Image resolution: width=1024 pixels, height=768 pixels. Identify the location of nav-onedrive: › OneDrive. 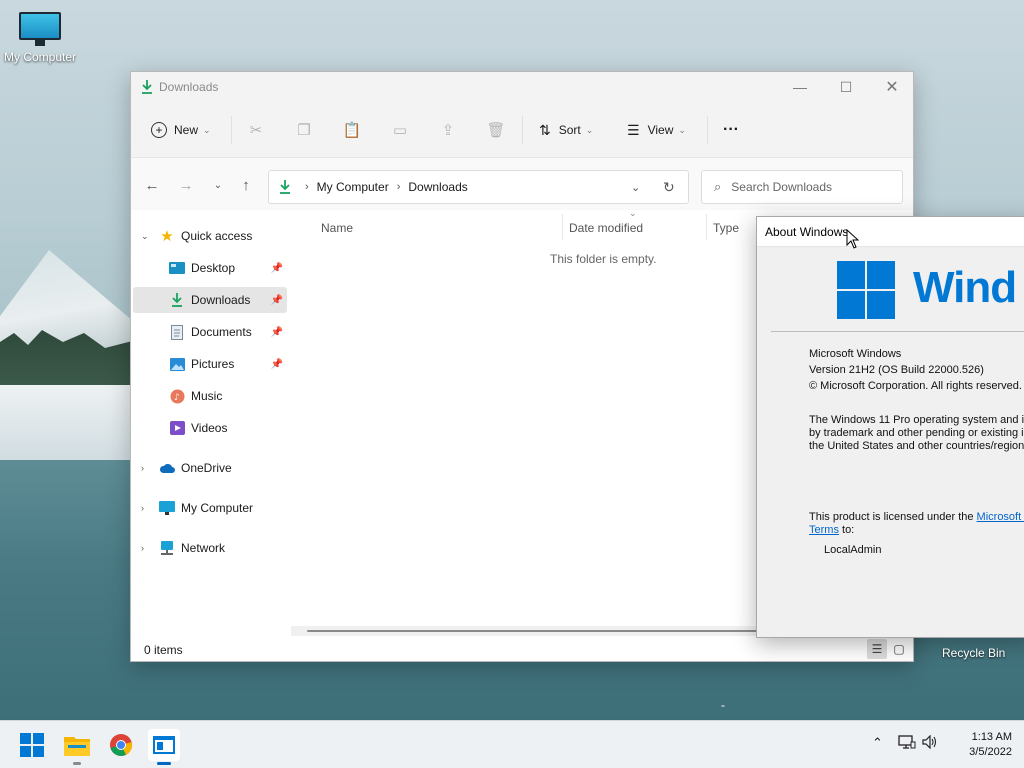
(210, 468).